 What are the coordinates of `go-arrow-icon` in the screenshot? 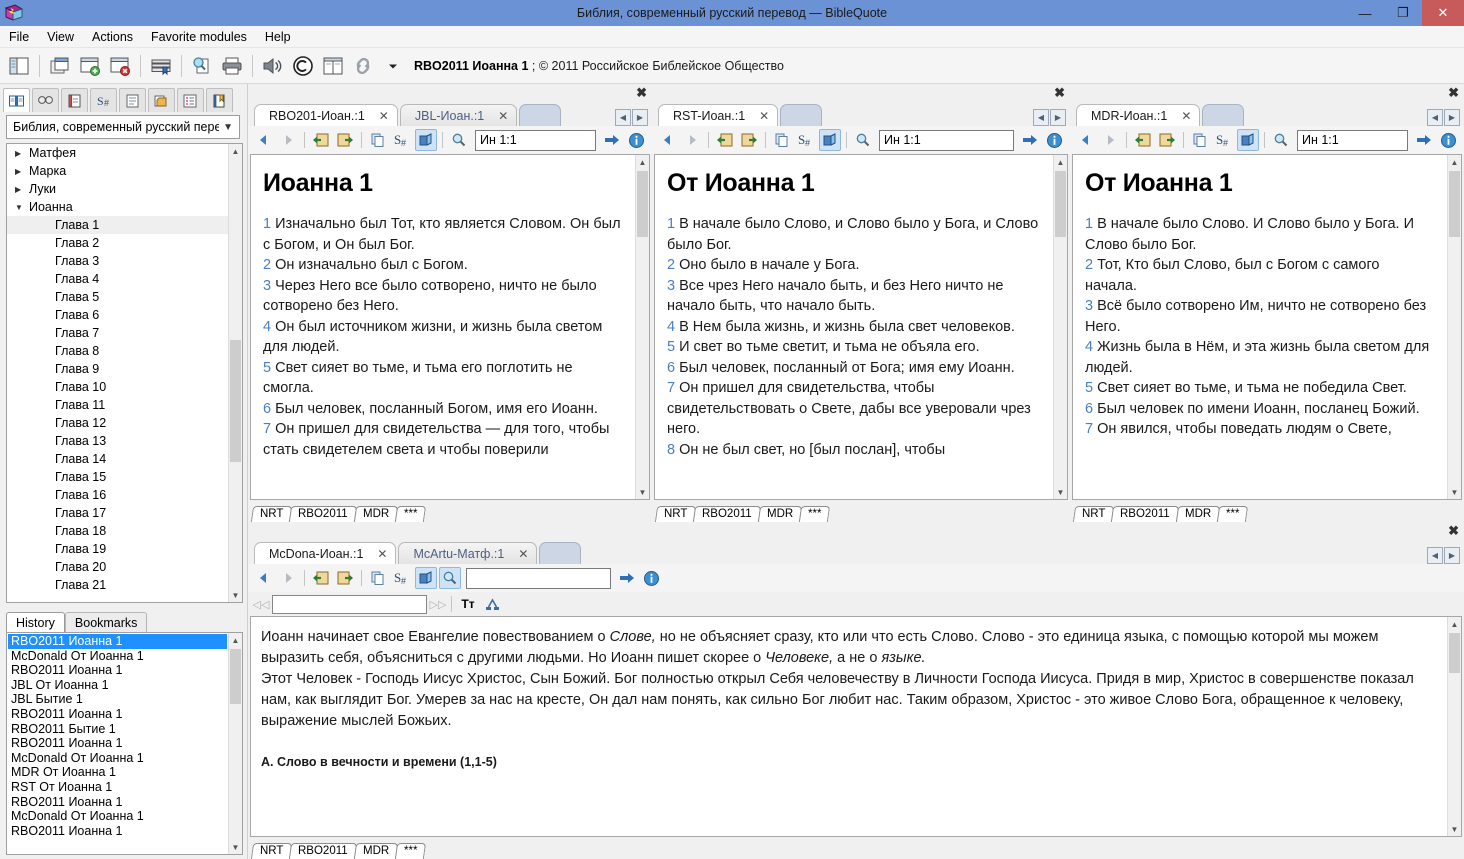 It's located at (1030, 140).